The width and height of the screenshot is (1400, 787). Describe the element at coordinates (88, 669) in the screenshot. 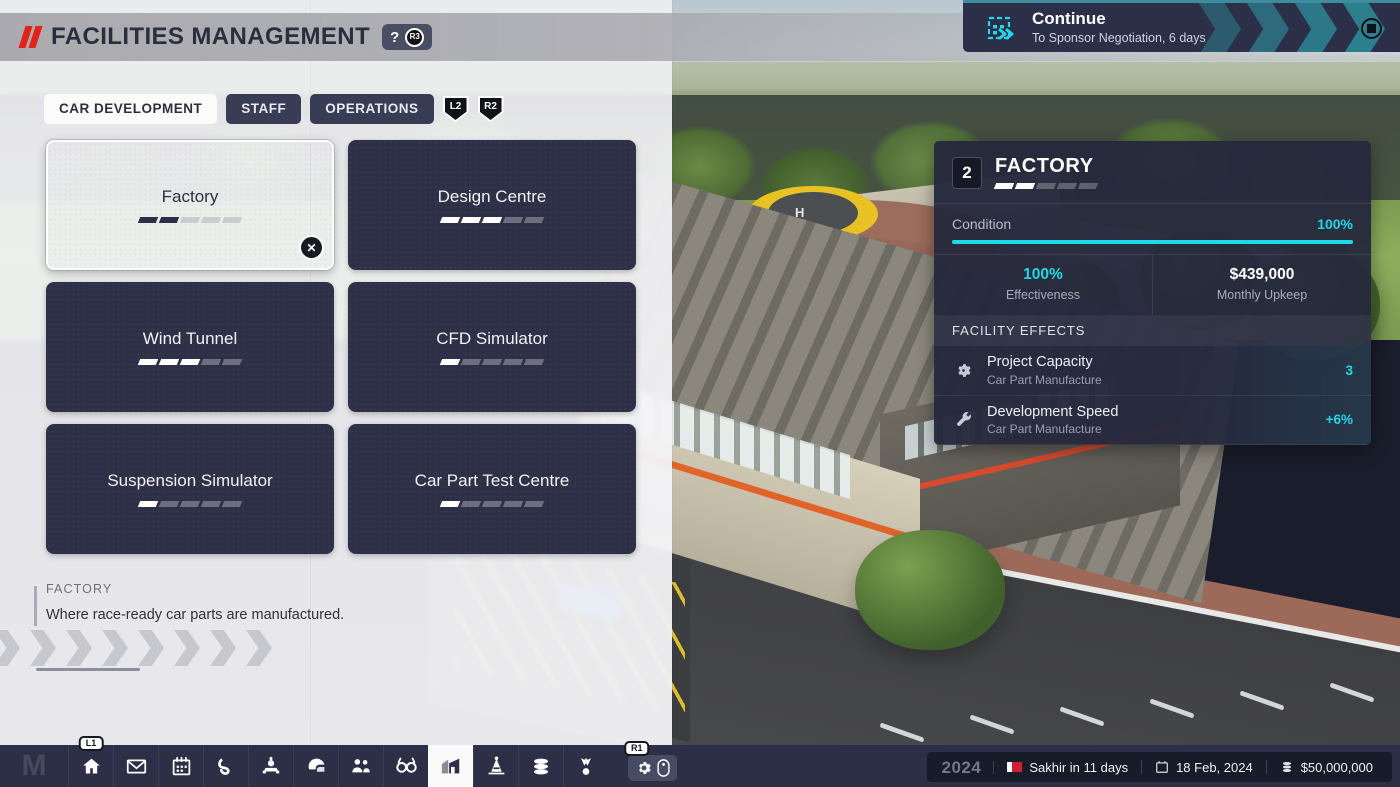

I see `divider` at that location.